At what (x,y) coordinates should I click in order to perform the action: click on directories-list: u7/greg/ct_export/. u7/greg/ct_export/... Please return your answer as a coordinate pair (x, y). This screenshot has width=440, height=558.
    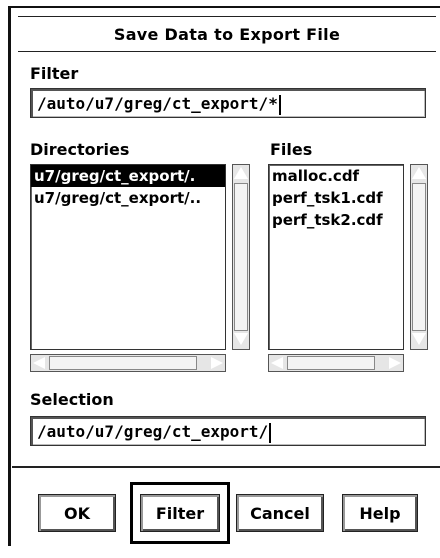
    Looking at the image, I should click on (128, 257).